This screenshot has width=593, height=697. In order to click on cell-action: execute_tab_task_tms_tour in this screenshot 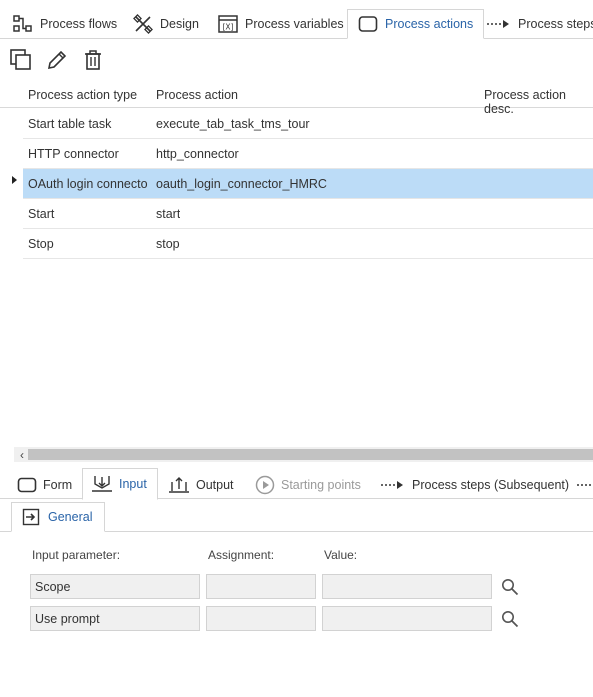, I will do `click(233, 124)`.